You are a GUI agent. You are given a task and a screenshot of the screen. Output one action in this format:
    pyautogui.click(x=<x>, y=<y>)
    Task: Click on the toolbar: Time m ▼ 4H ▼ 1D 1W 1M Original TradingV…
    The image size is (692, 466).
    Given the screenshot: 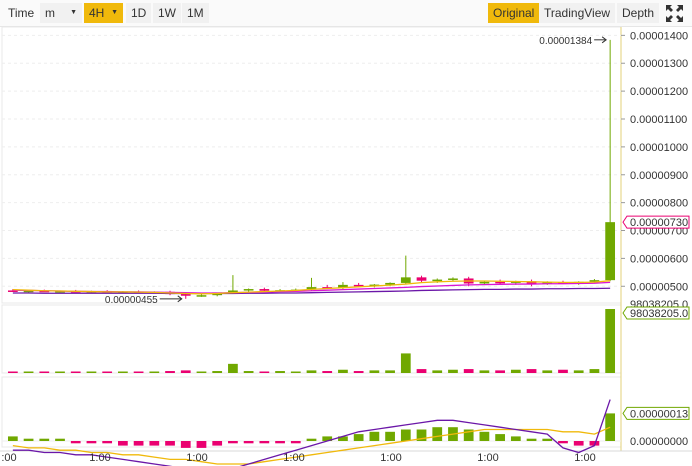 What is the action you would take?
    pyautogui.click(x=346, y=13)
    